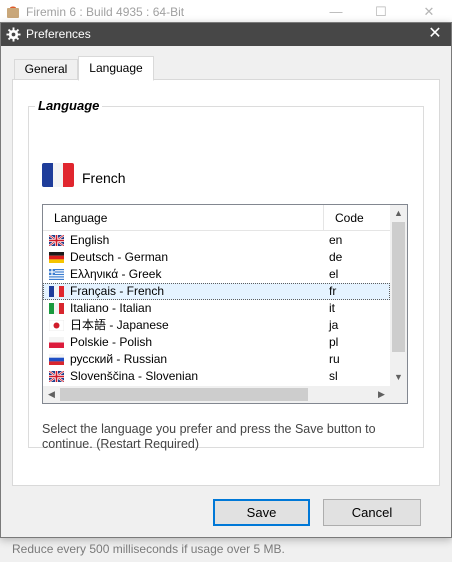 Image resolution: width=452 pixels, height=562 pixels. I want to click on language-code: it, so click(332, 308).